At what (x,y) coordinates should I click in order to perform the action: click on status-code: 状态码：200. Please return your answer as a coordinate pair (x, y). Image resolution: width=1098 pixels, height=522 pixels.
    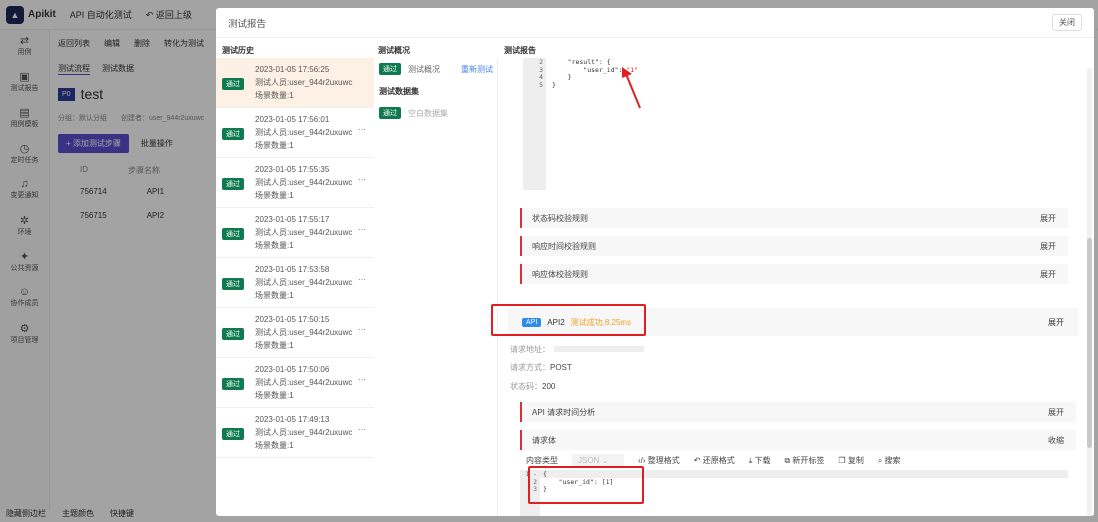
    Looking at the image, I should click on (533, 386).